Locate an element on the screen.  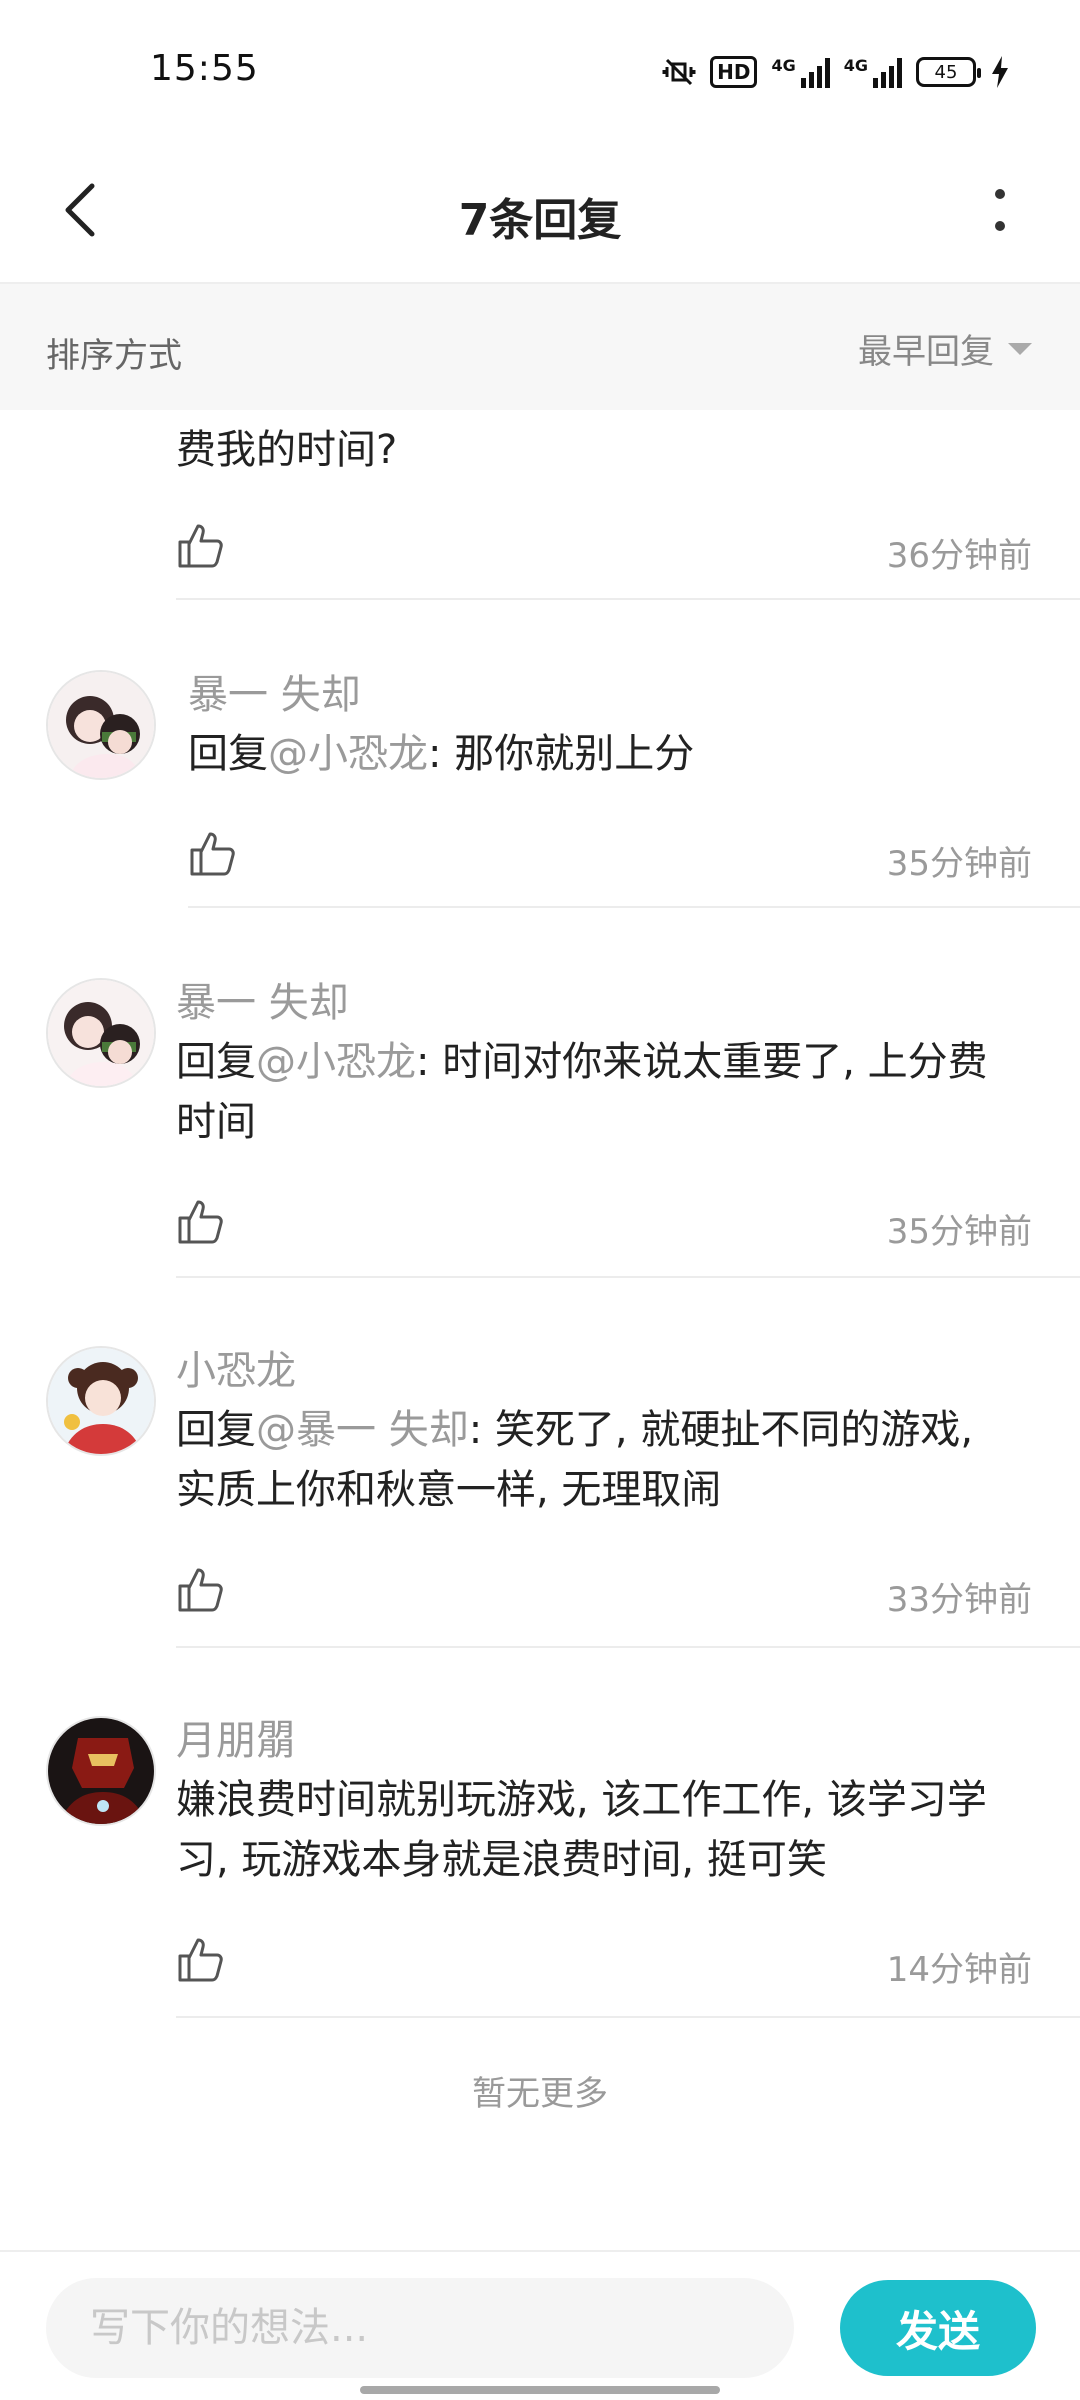
status-icons: HD 4G 4G 45 is located at coordinates (836, 72).